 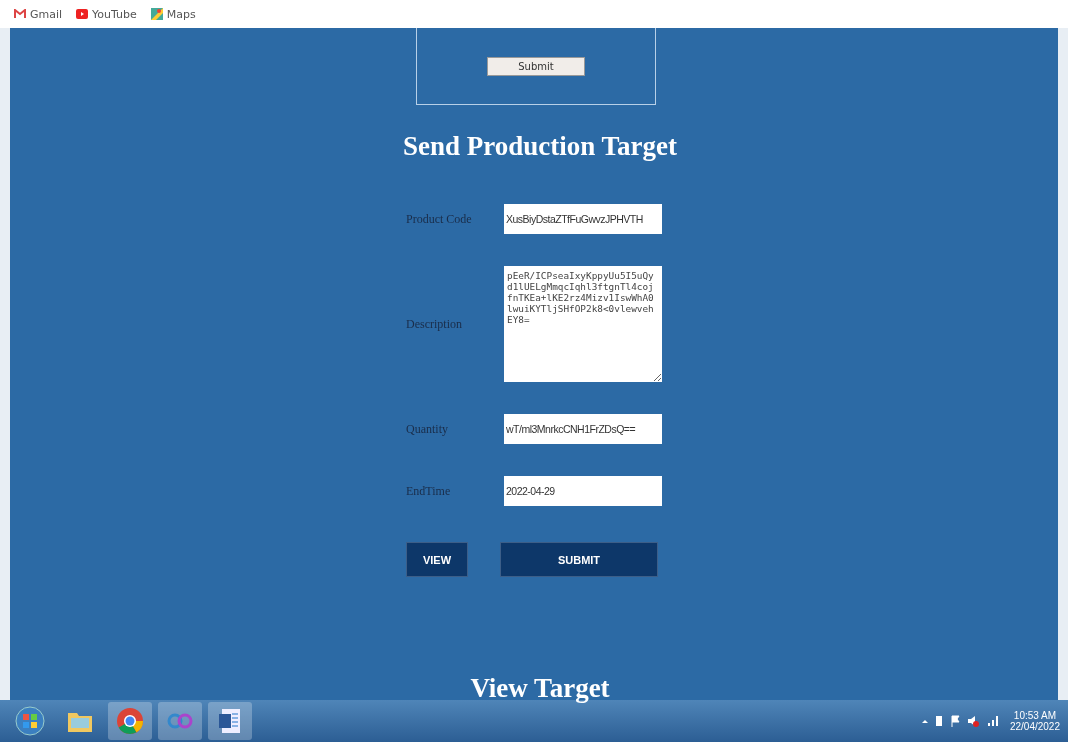 What do you see at coordinates (579, 559) in the screenshot?
I see `submit-button: SUBMIT` at bounding box center [579, 559].